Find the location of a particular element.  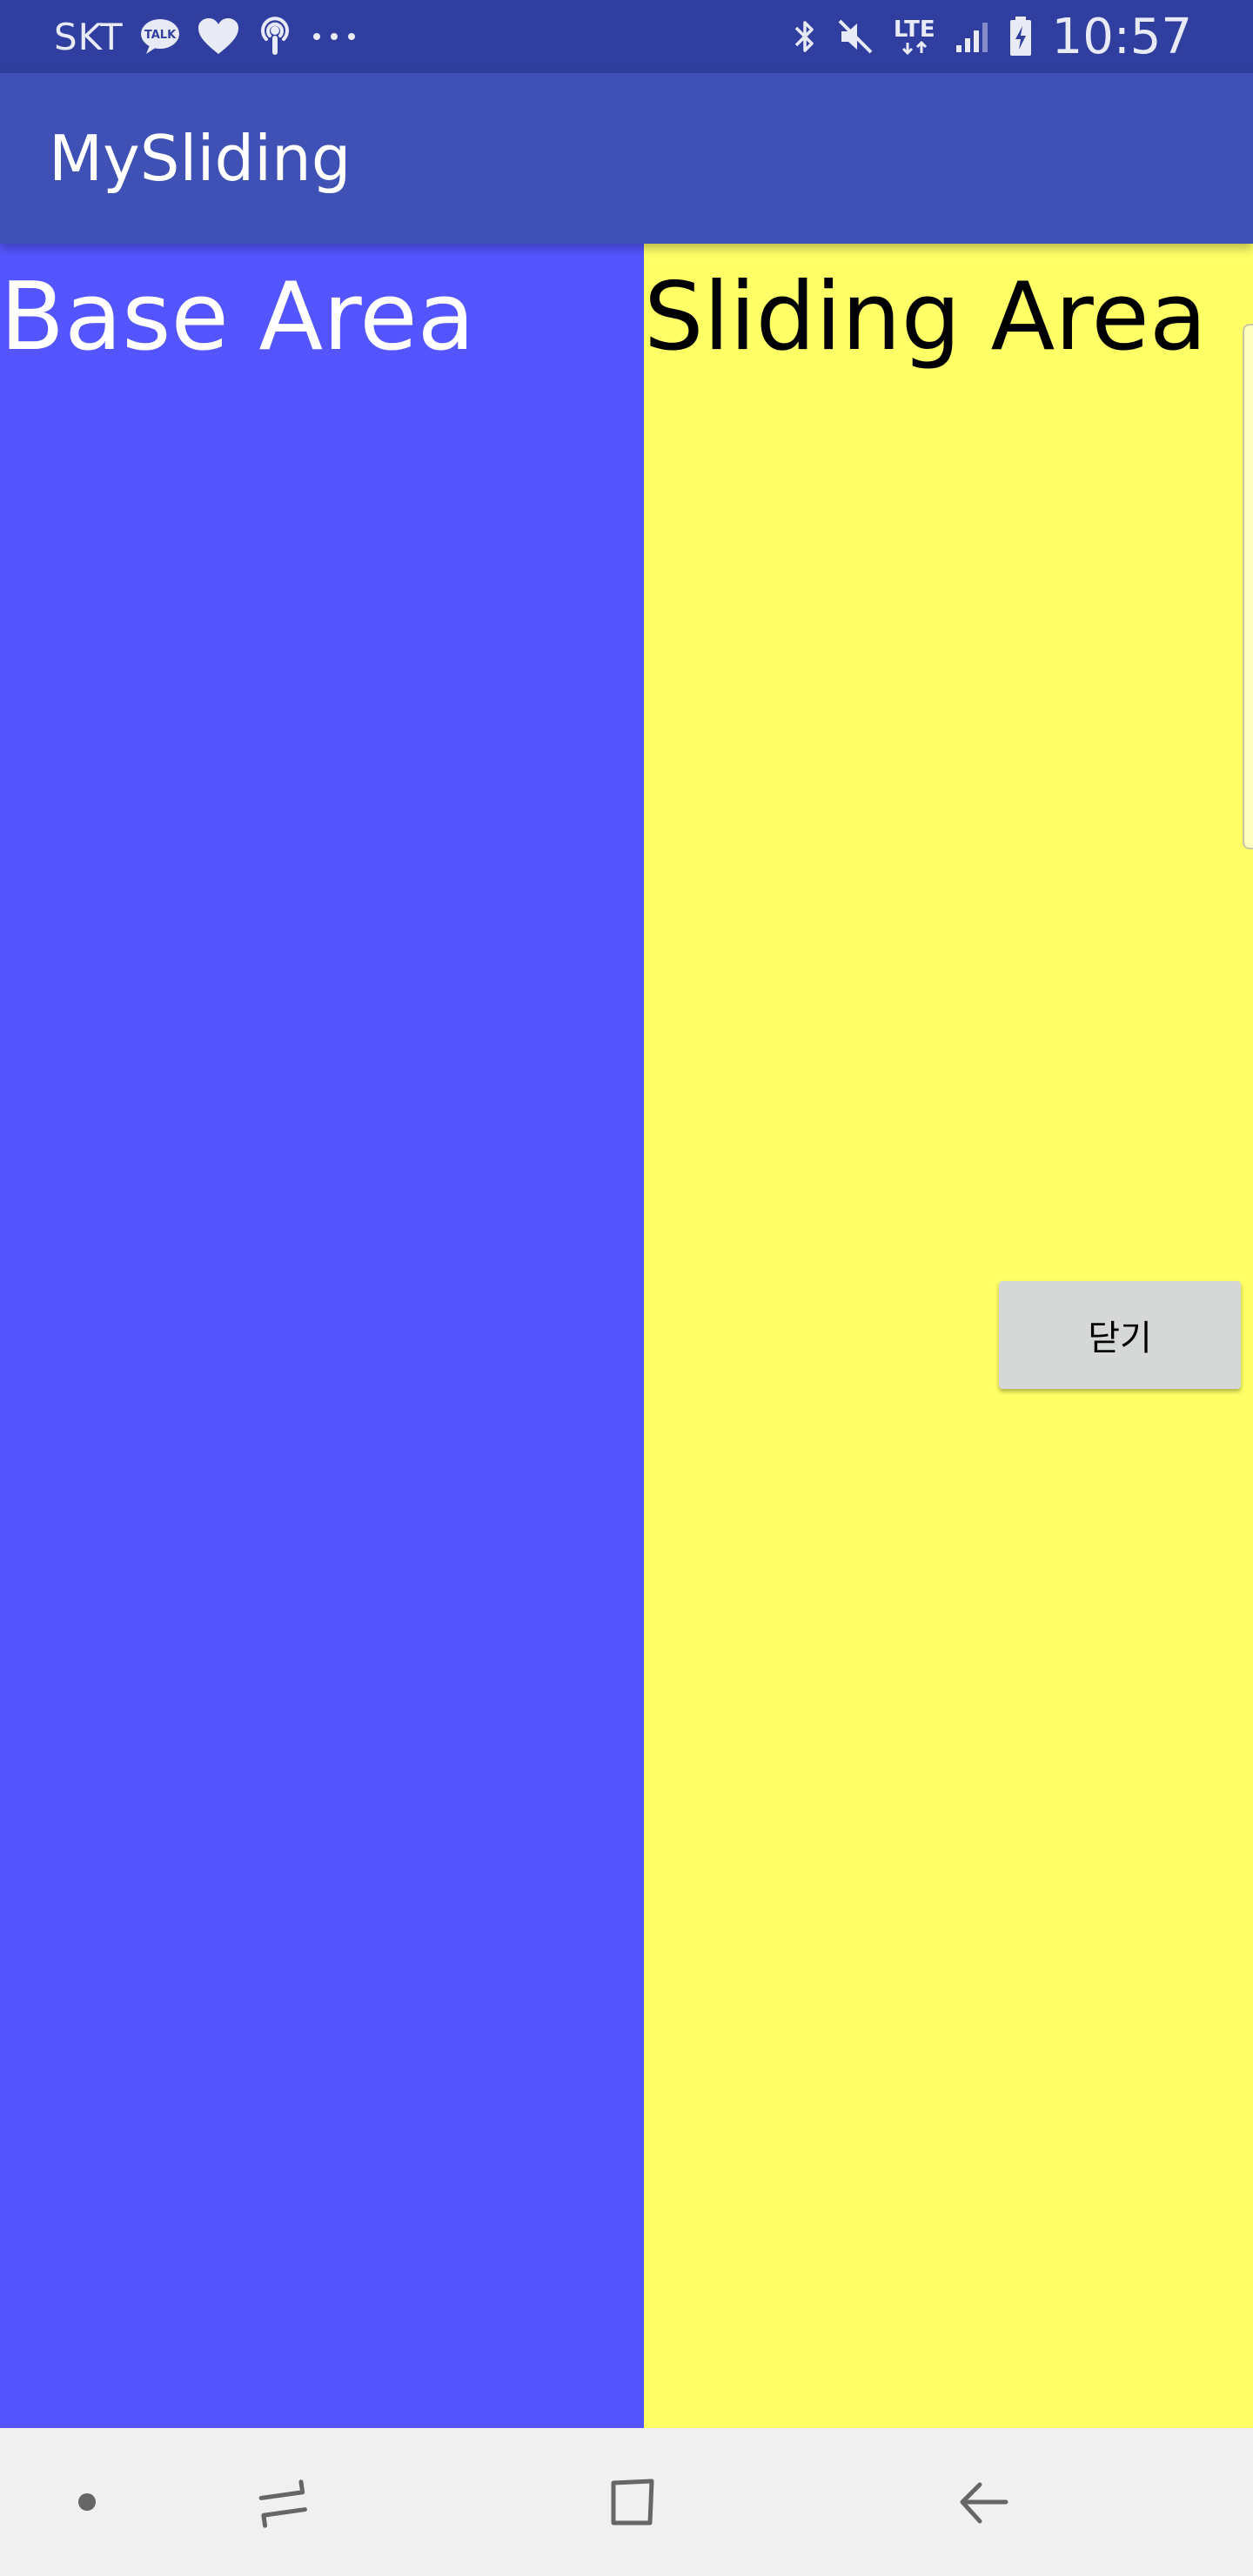

nav-dot-button is located at coordinates (87, 2502).